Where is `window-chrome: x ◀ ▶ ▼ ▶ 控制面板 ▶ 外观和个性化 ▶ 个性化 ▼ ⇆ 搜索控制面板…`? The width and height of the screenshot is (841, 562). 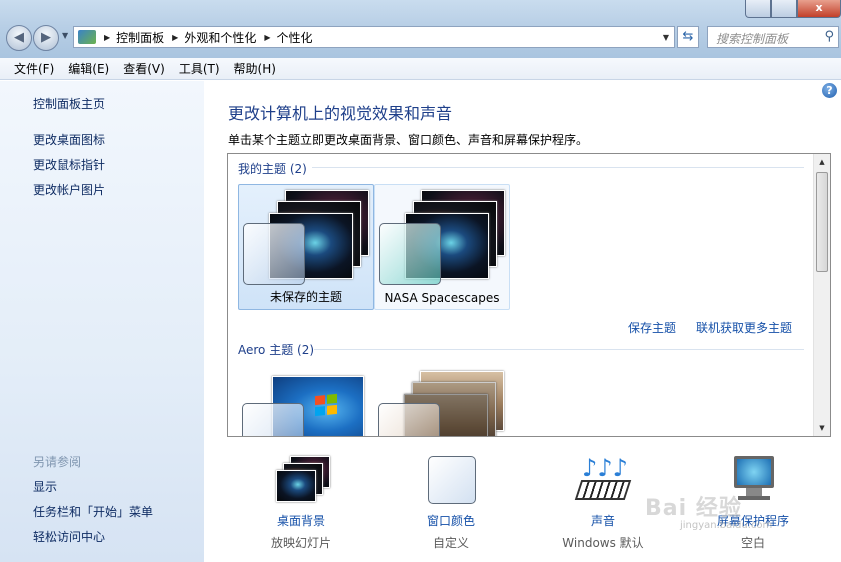 window-chrome: x ◀ ▶ ▼ ▶ 控制面板 ▶ 外观和个性化 ▶ 个性化 ▼ ⇆ 搜索控制面板… is located at coordinates (420, 29).